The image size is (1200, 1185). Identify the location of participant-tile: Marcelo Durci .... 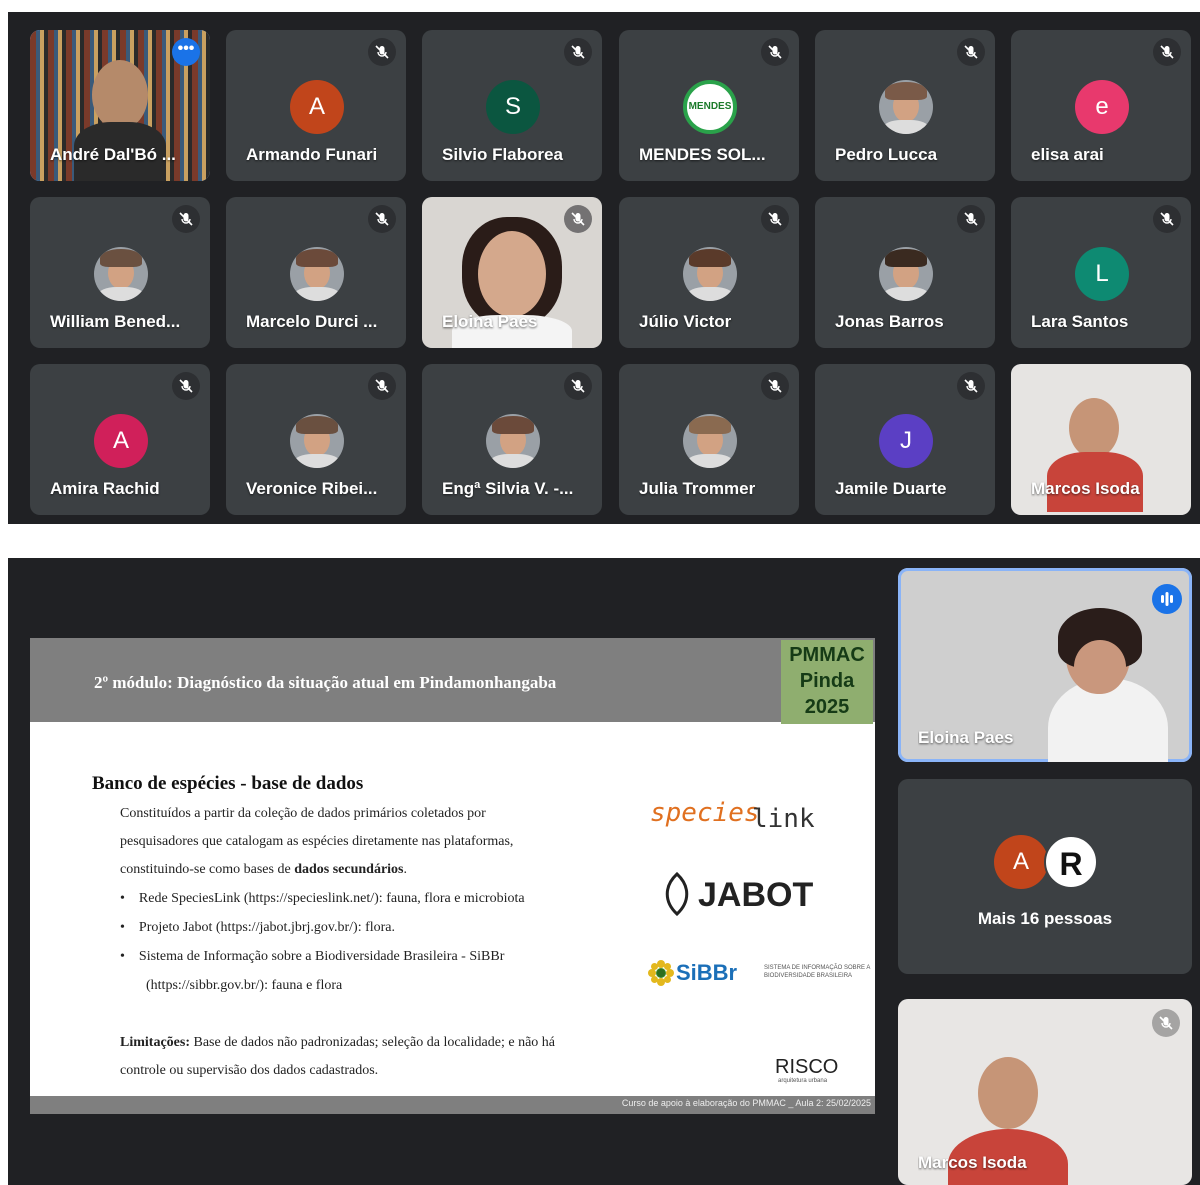
(316, 272).